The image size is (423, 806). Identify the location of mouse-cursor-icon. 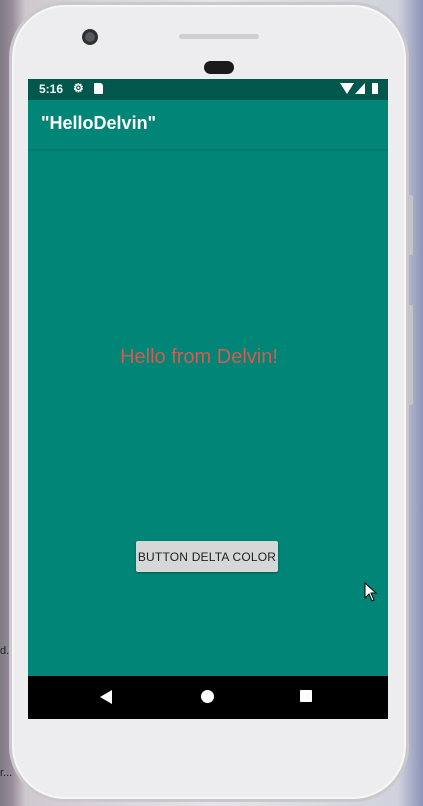
(371, 592).